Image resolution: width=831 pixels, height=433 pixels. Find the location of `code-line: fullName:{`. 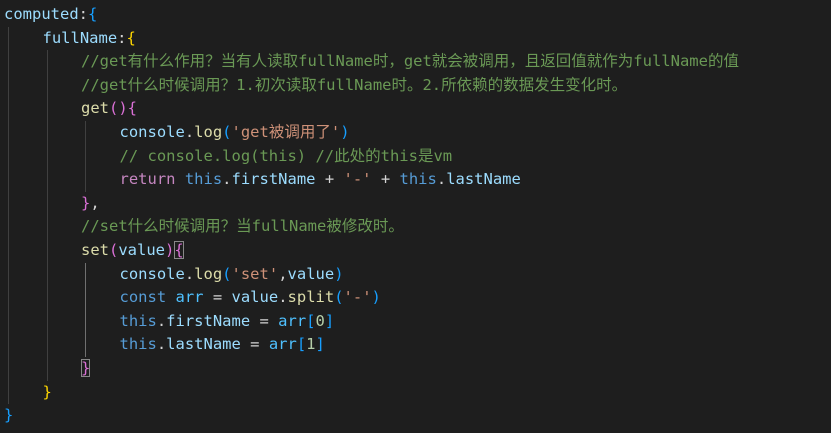

code-line: fullName:{ is located at coordinates (415, 38).